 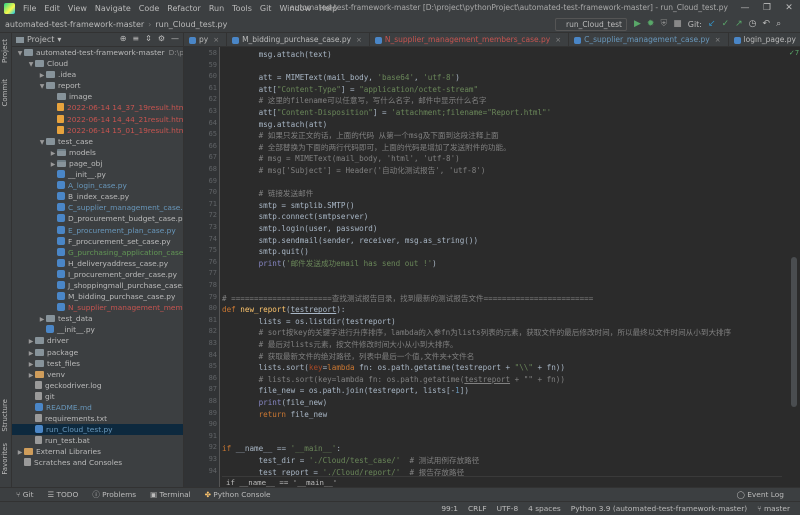 What do you see at coordinates (238, 494) in the screenshot?
I see `tool-python-console: ✤ Python Console` at bounding box center [238, 494].